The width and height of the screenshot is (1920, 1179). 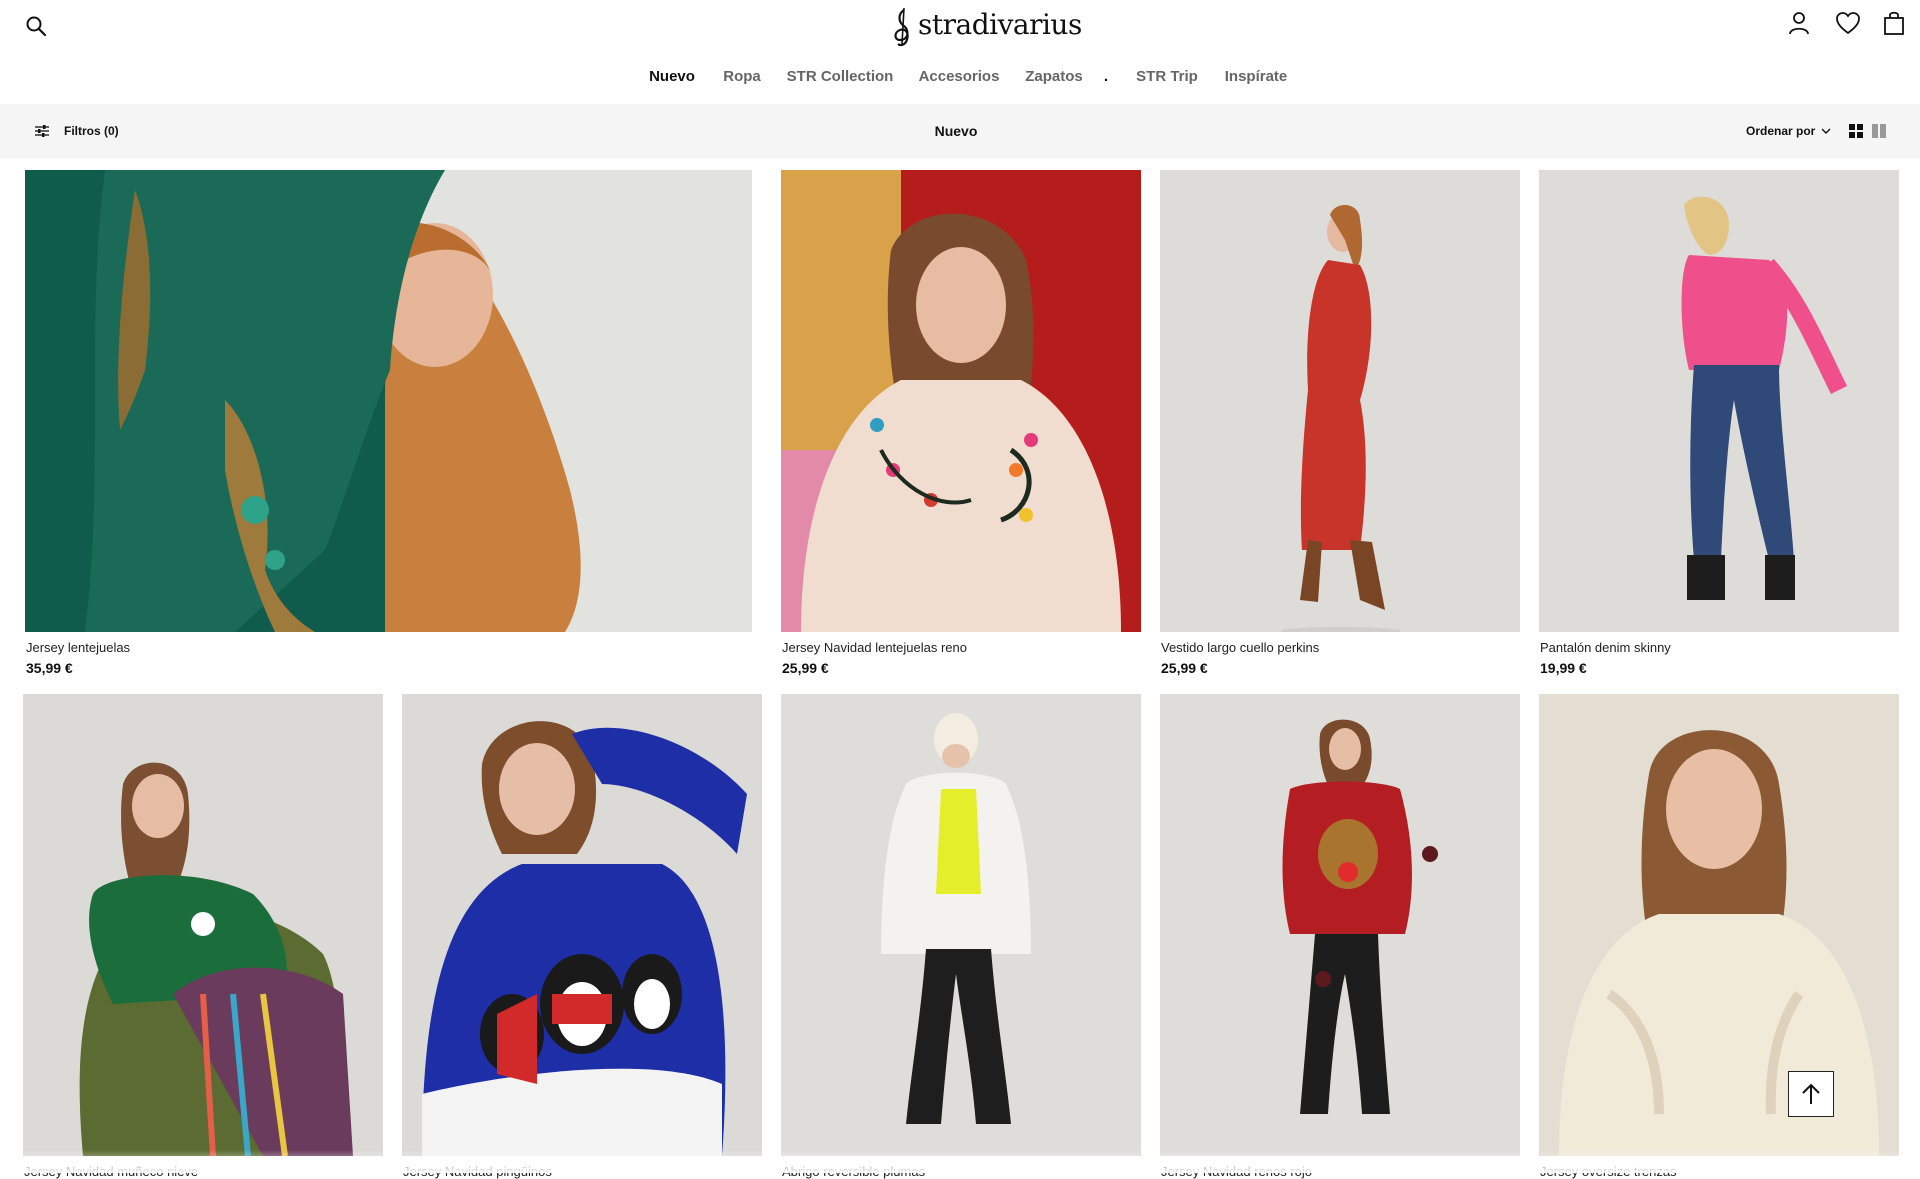 I want to click on product-card: Jersey Navidad renos rojo, so click(x=1340, y=936).